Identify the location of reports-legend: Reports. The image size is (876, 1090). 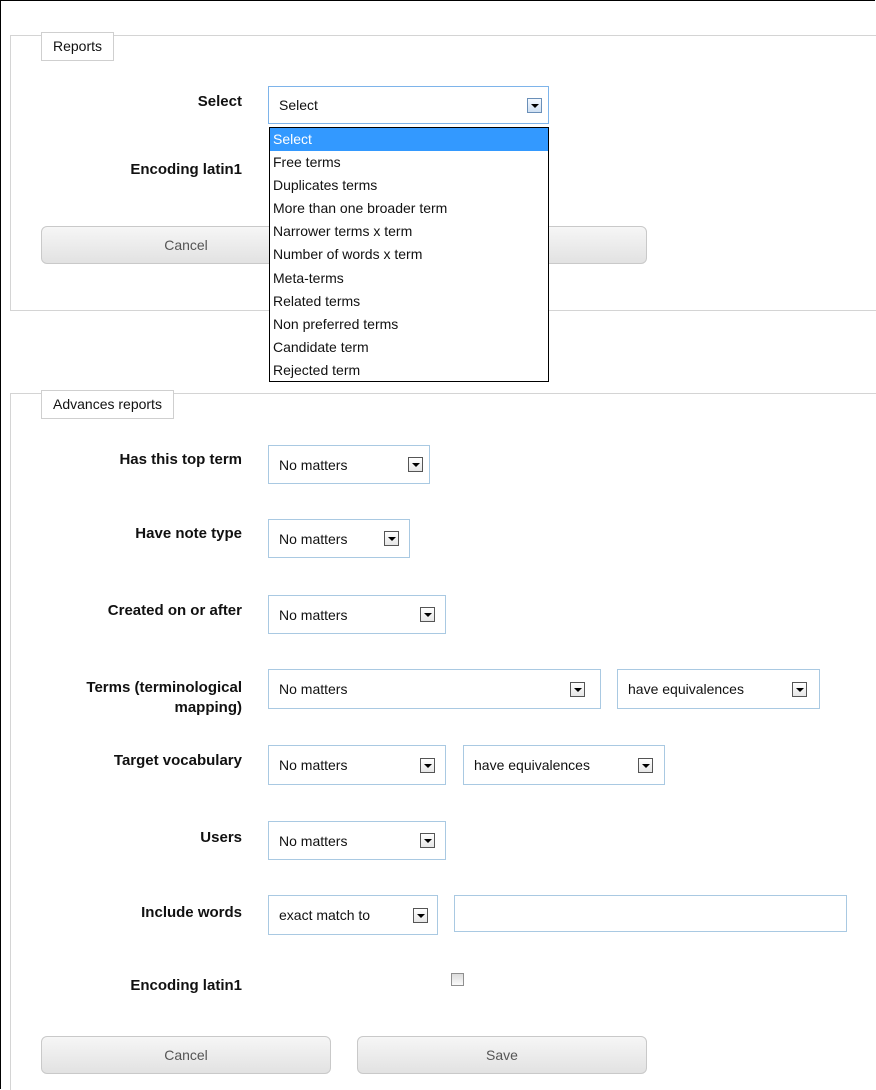
(78, 46).